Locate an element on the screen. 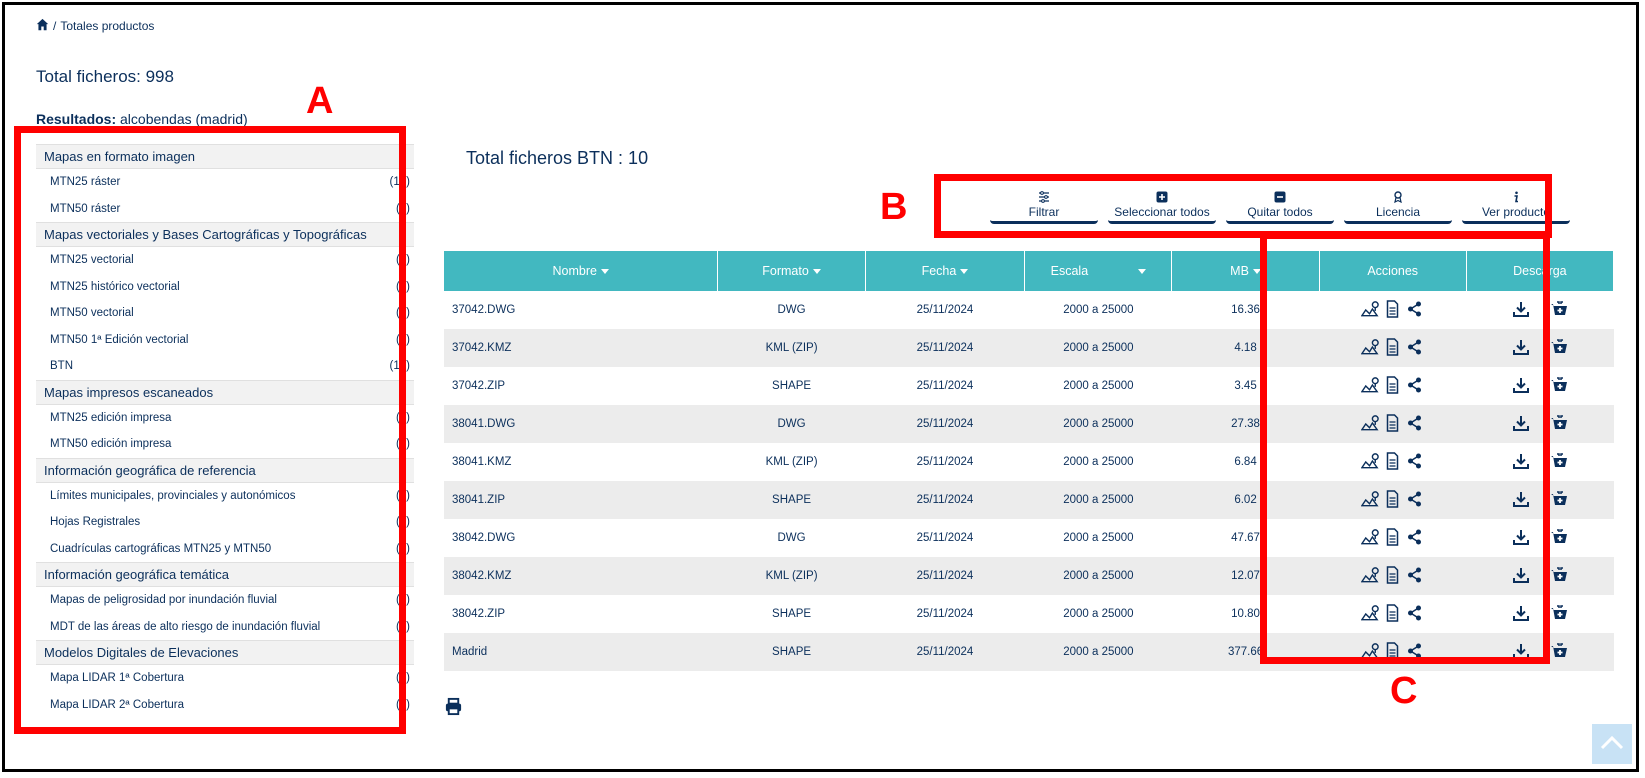 The image size is (1645, 778). cell-nombre: 38041.ZIP is located at coordinates (581, 500).